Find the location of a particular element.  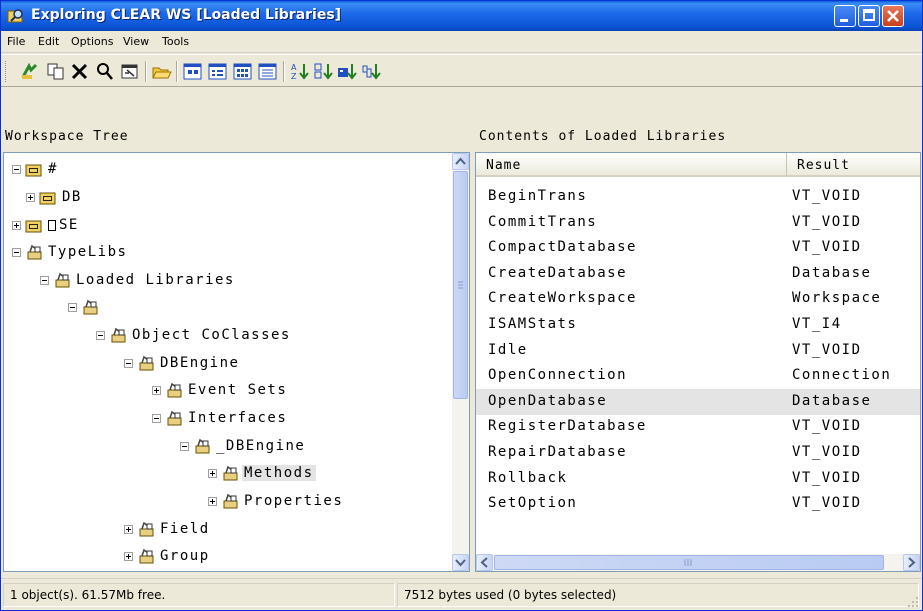

list-row: CompactDatabase VT_VOID is located at coordinates (698, 248).